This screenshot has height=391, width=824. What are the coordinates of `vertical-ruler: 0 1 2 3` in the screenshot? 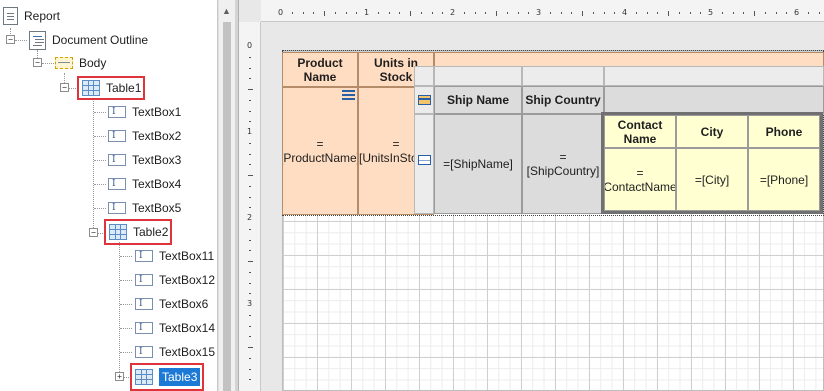 It's located at (250, 206).